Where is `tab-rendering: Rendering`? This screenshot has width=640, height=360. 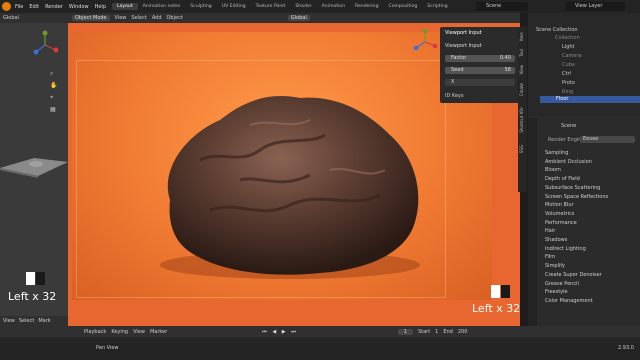
tab-rendering: Rendering is located at coordinates (366, 6).